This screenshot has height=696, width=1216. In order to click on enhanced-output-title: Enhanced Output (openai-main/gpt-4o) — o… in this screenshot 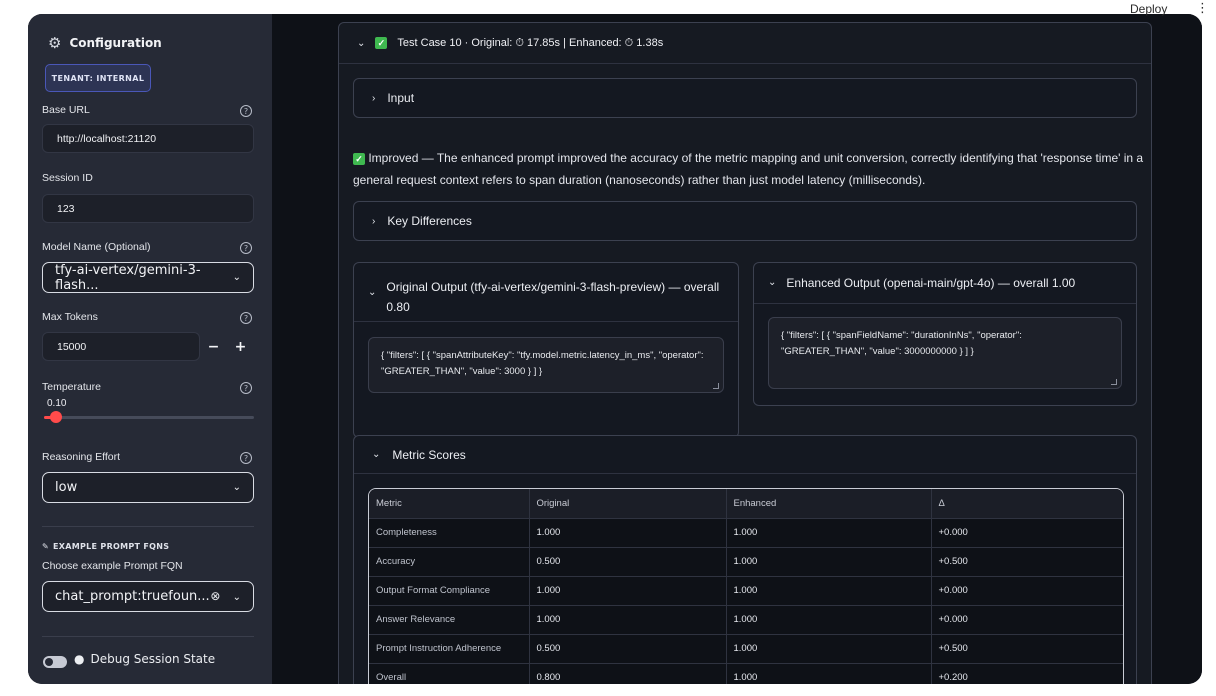, I will do `click(931, 283)`.